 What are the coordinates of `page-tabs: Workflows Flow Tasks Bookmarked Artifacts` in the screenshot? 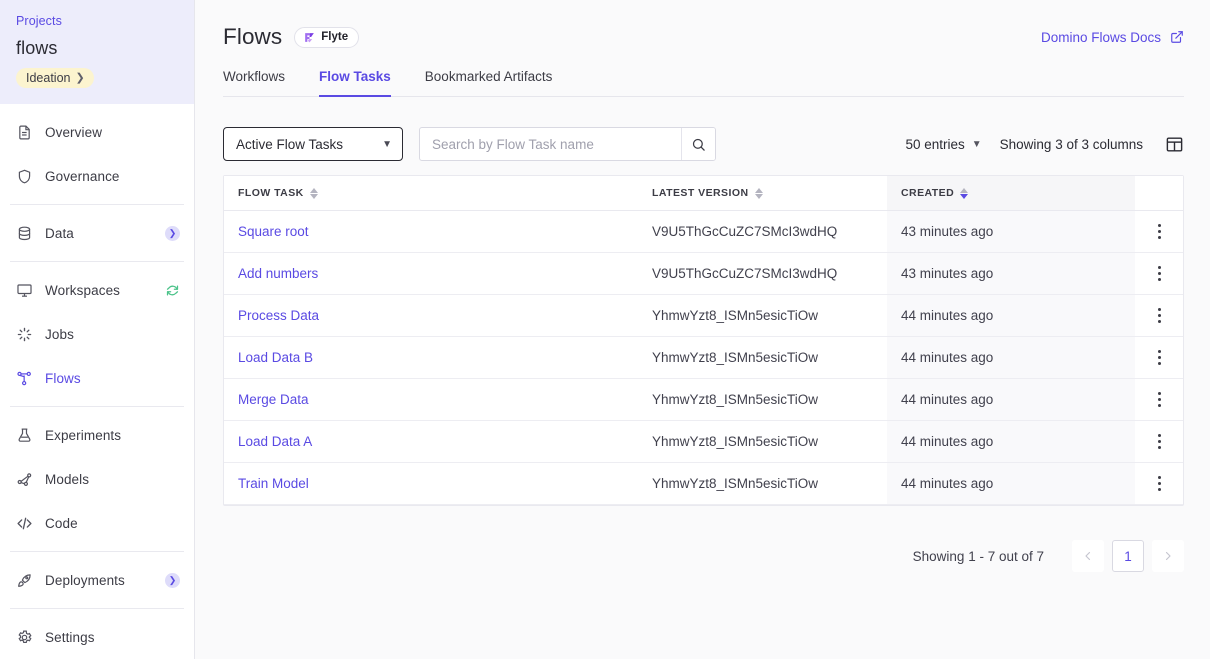 It's located at (703, 82).